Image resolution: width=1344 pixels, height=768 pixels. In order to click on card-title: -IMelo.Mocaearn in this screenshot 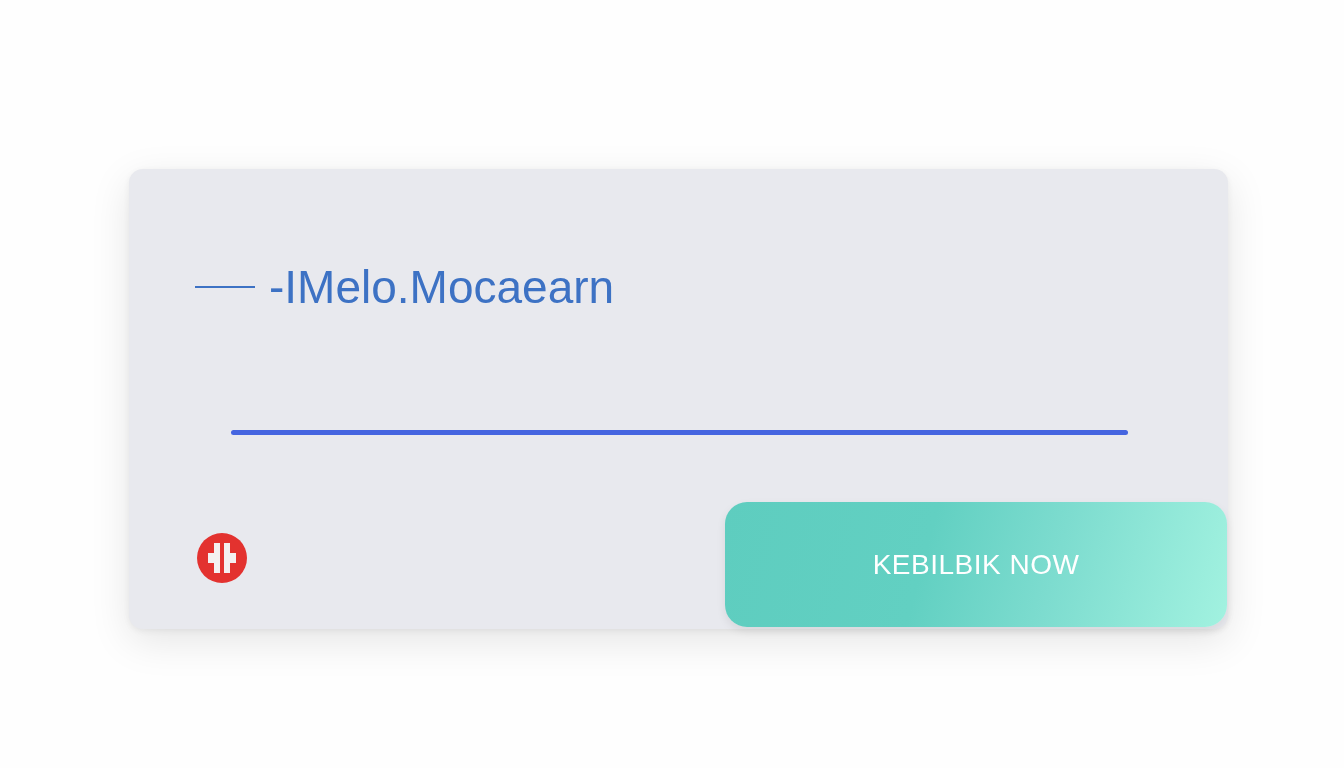, I will do `click(442, 287)`.